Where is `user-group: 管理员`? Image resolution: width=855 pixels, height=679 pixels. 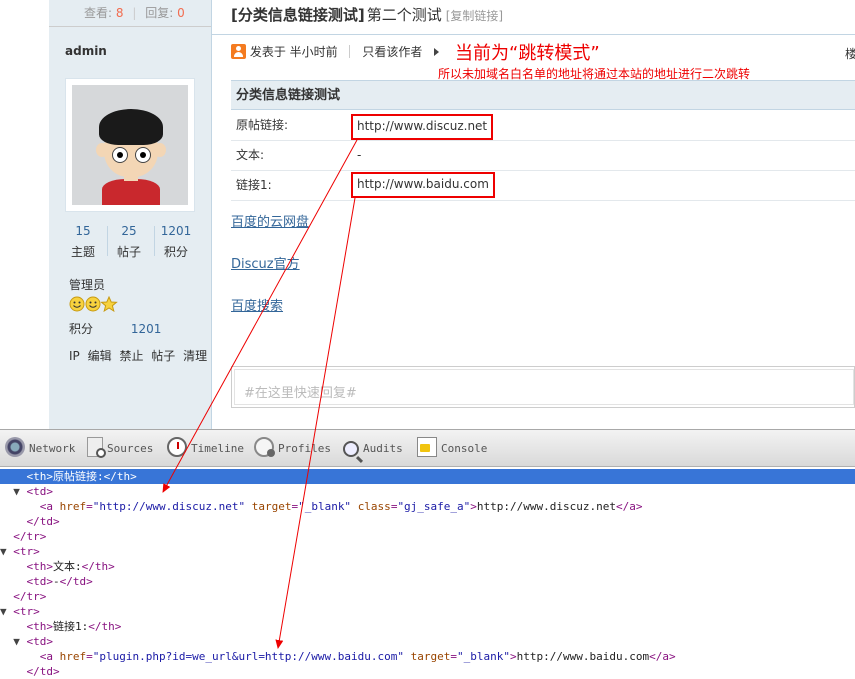 user-group: 管理员 is located at coordinates (87, 284).